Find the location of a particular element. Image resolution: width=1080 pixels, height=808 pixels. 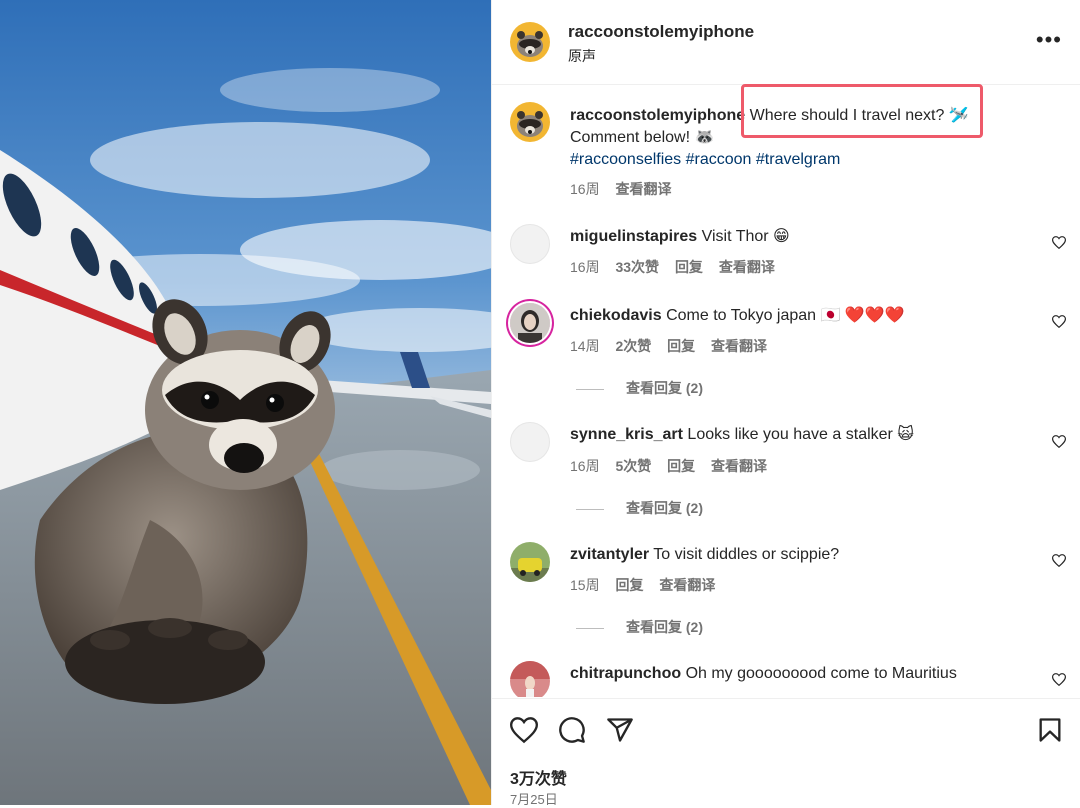

audio-label: 原声 is located at coordinates (582, 56).